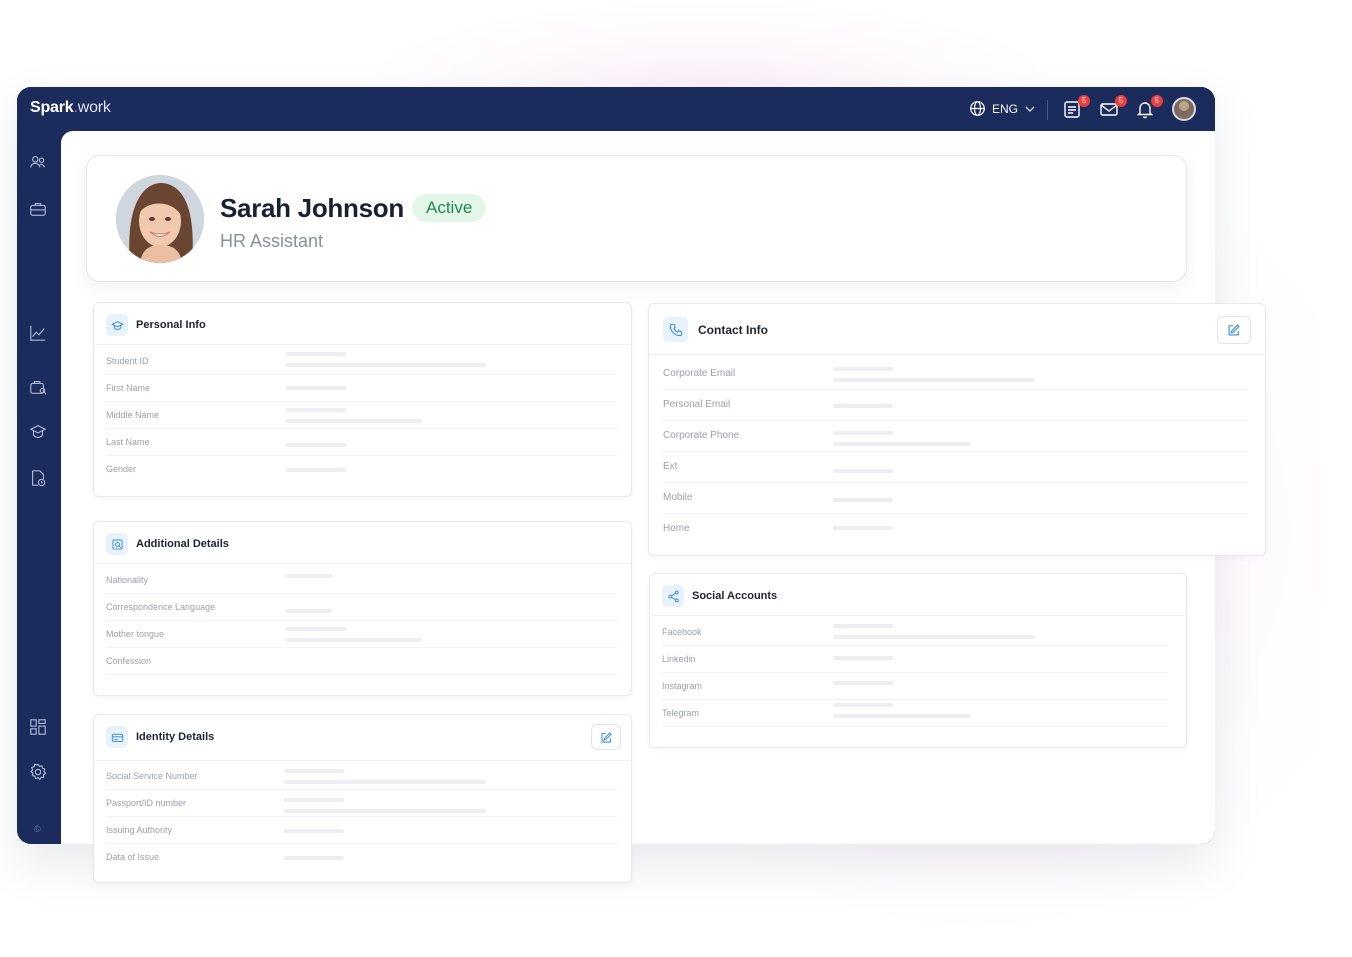  I want to click on chart-line-icon, so click(38, 333).